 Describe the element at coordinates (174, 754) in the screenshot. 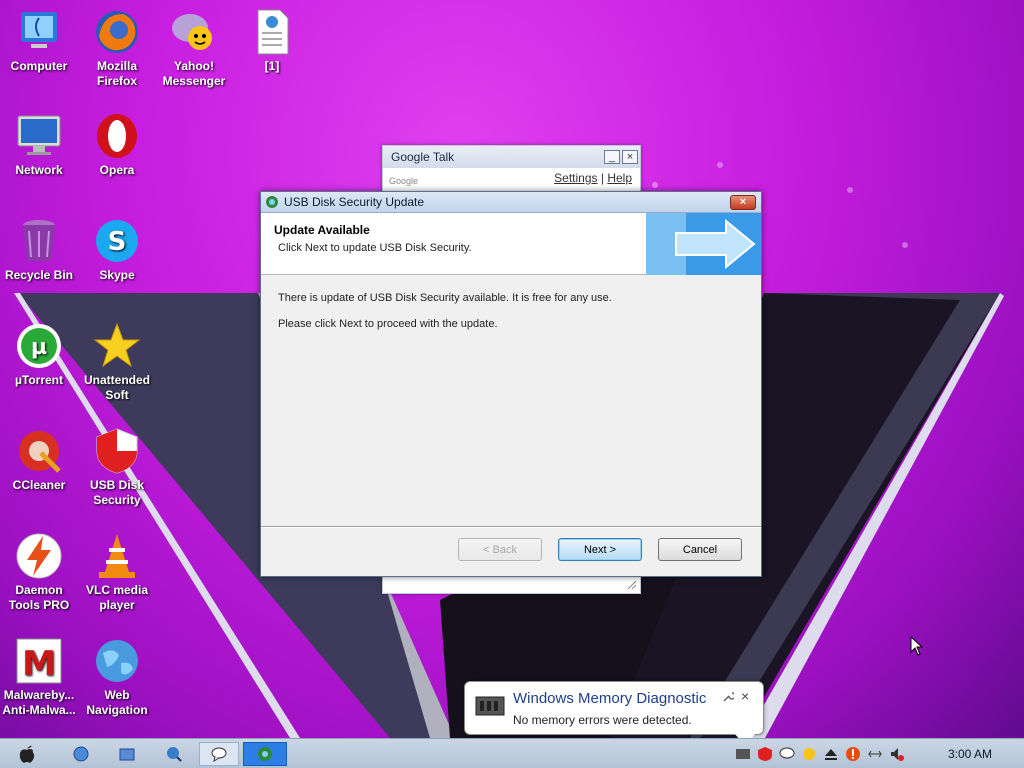

I see `search-taskbar-icon` at that location.